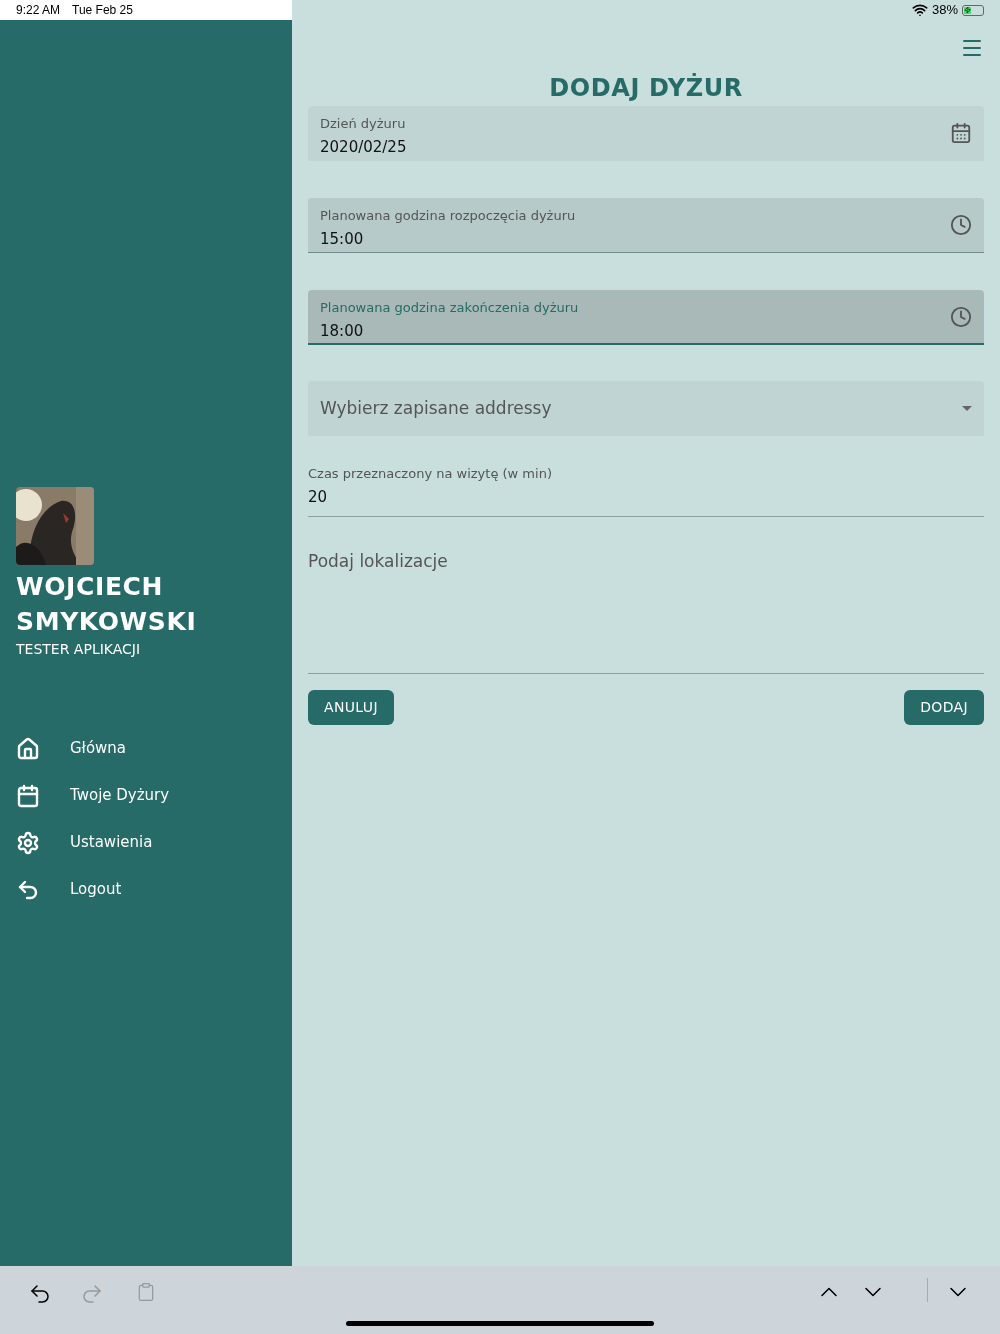 The width and height of the screenshot is (1000, 1334). I want to click on nav-item: Ustawienia, so click(146, 842).